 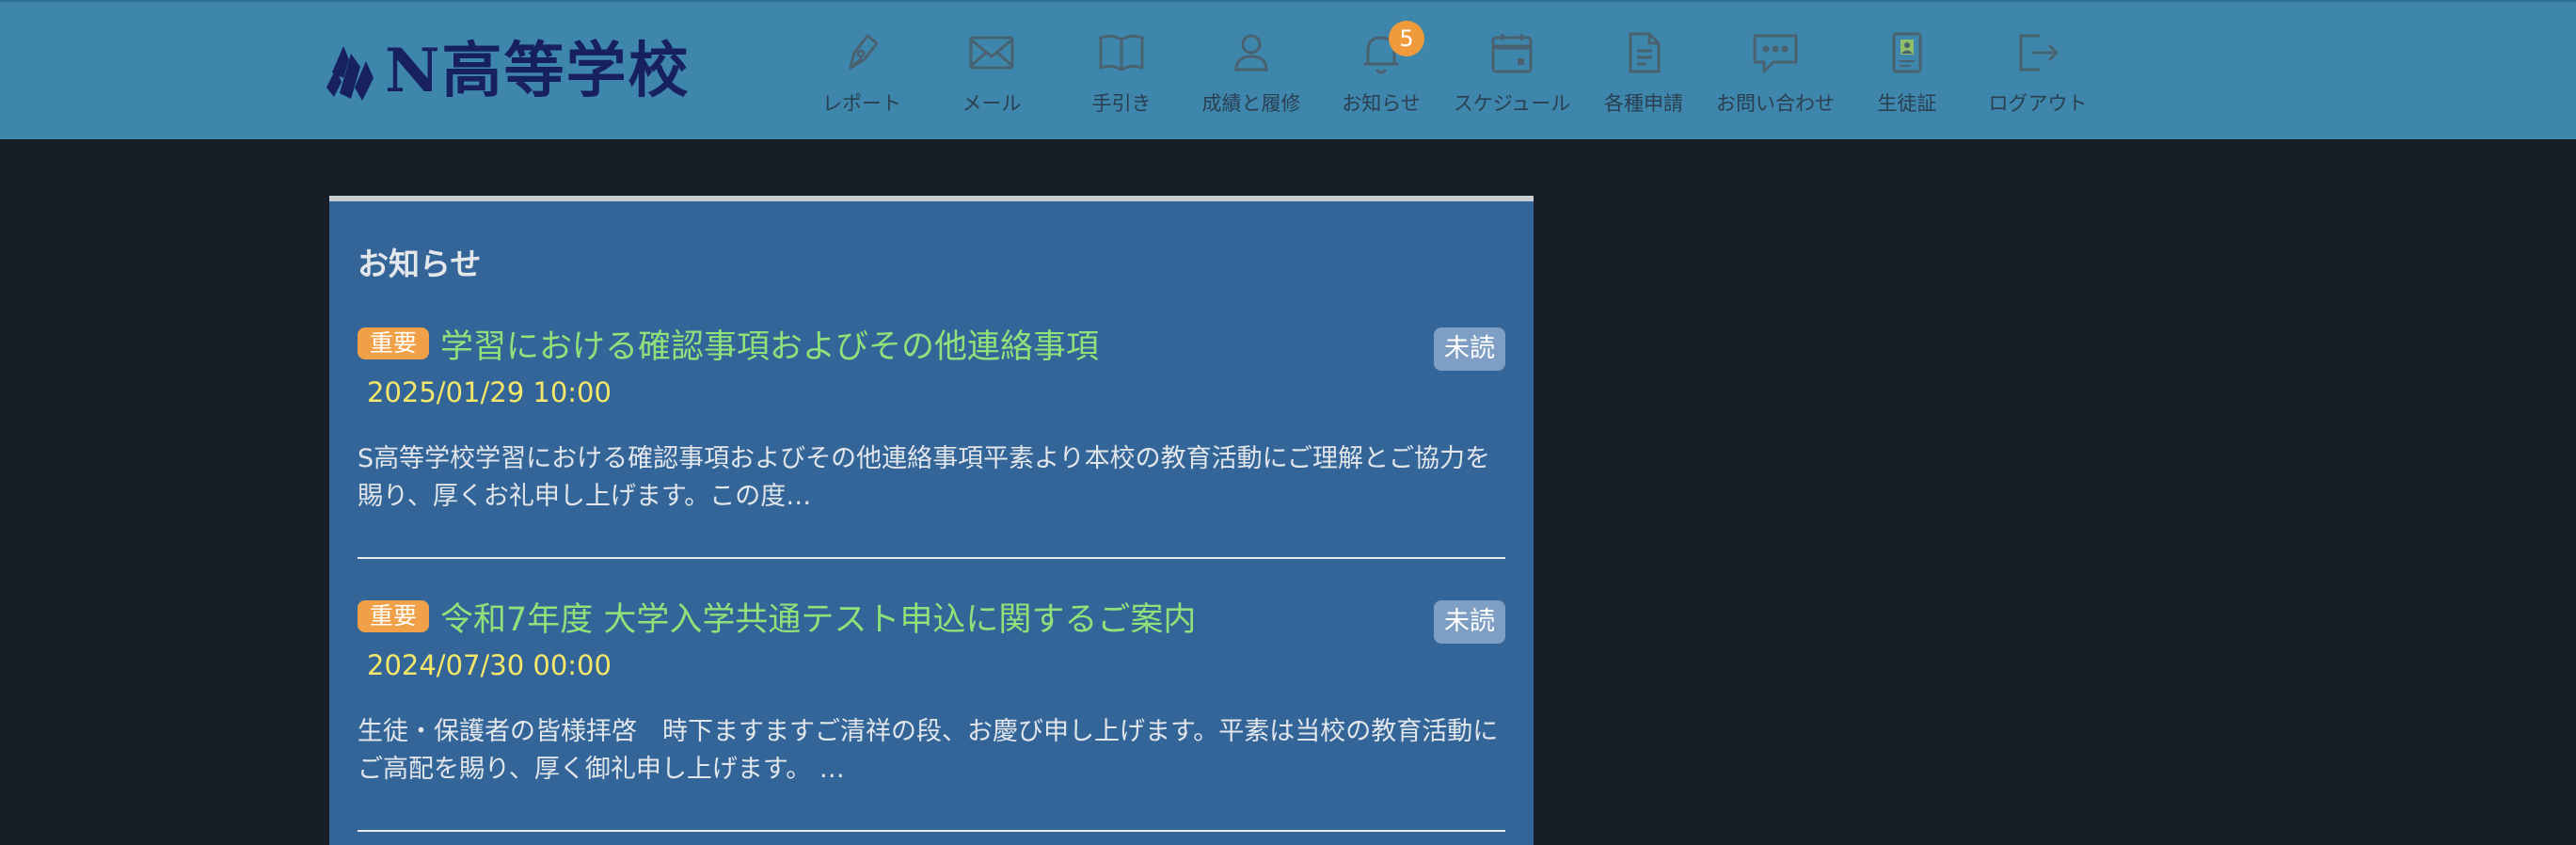 I want to click on school-name: N高等学校, so click(x=538, y=71).